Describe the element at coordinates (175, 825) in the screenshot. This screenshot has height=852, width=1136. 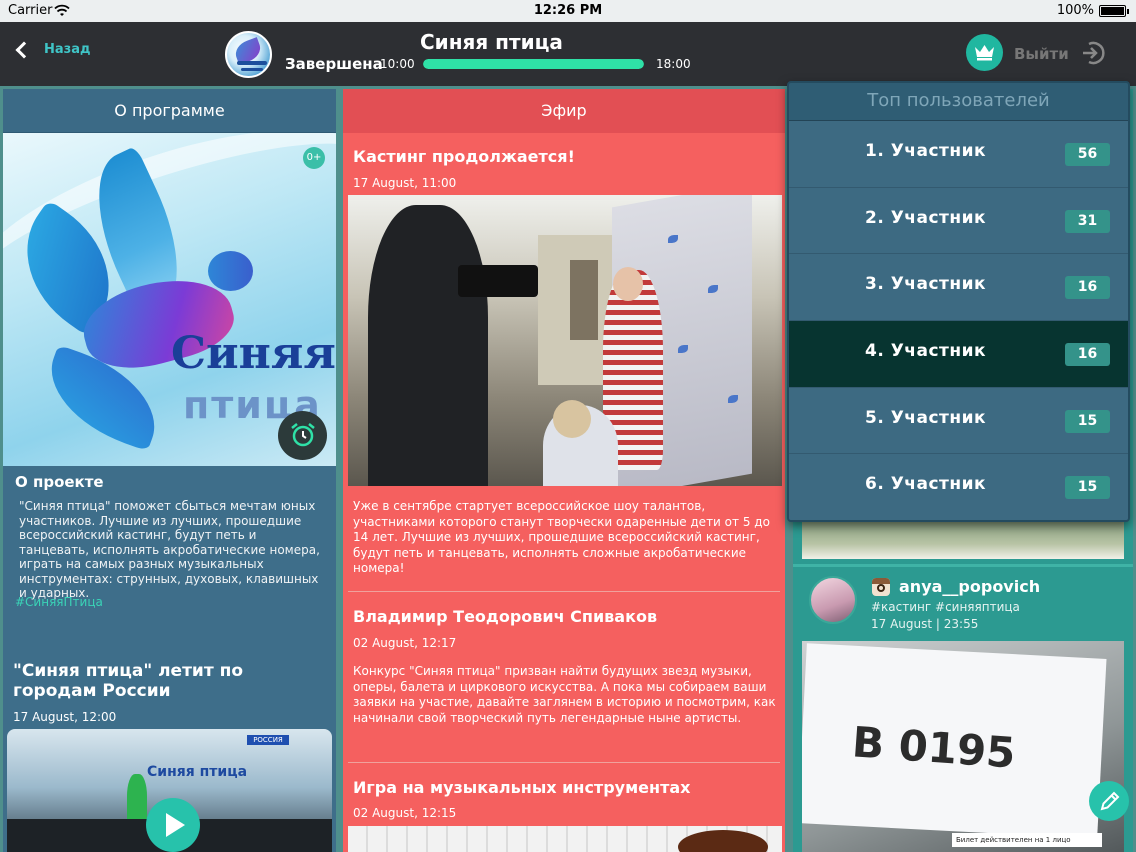
I see `play-icon` at that location.